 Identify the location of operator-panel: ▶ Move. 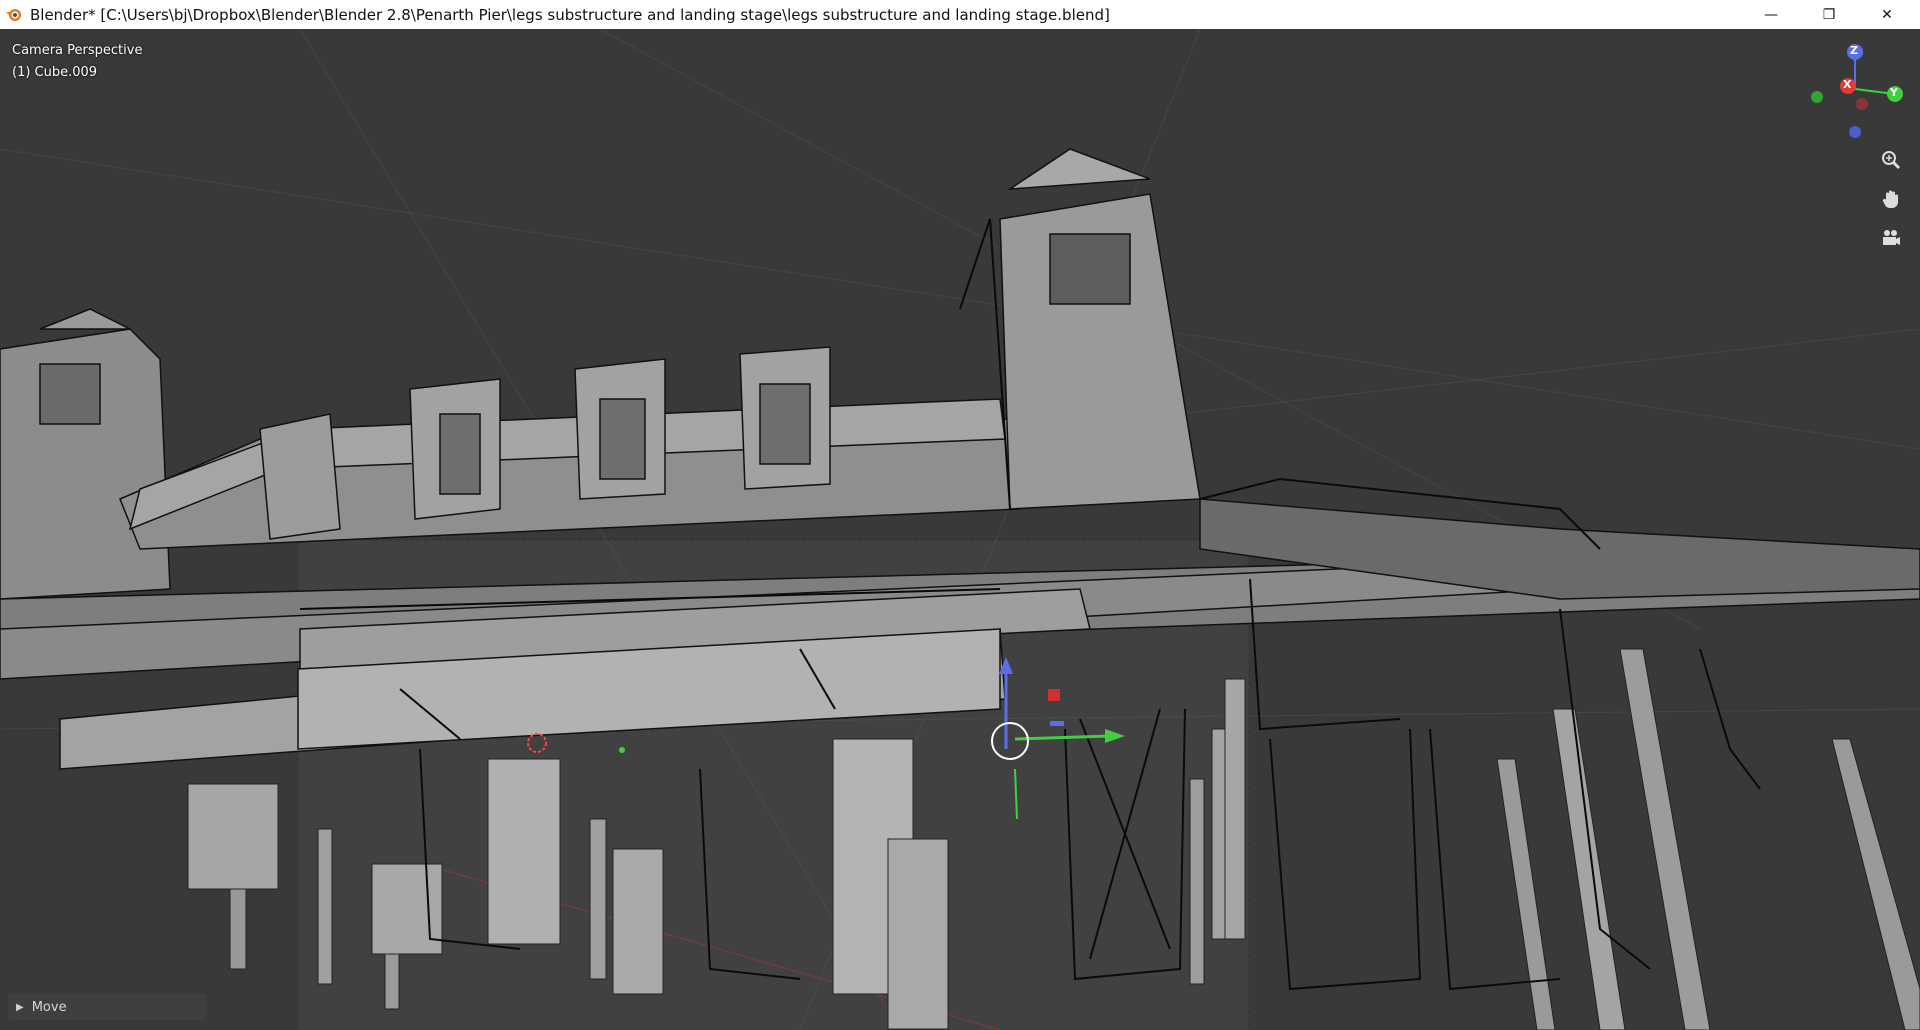
(107, 1007).